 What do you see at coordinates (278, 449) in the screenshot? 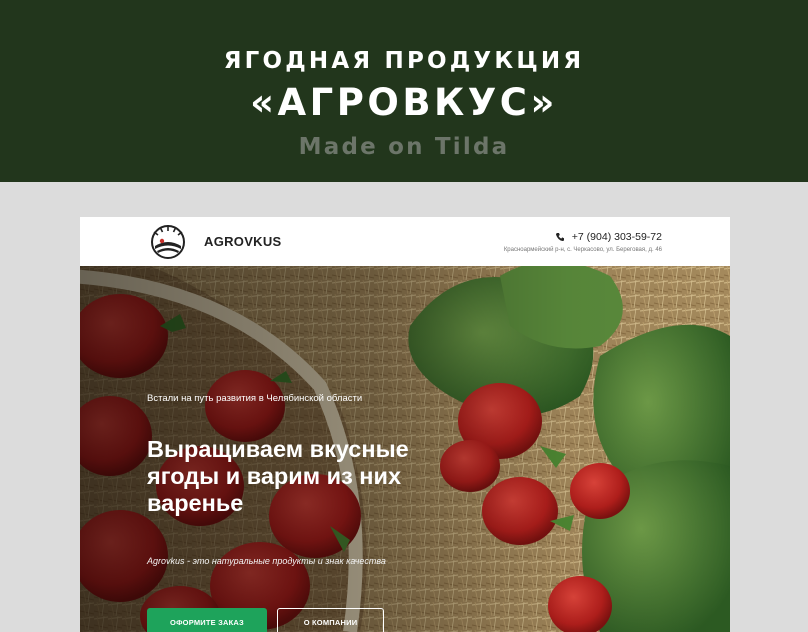
I see `hero-title-line: Выращиваем вкусные` at bounding box center [278, 449].